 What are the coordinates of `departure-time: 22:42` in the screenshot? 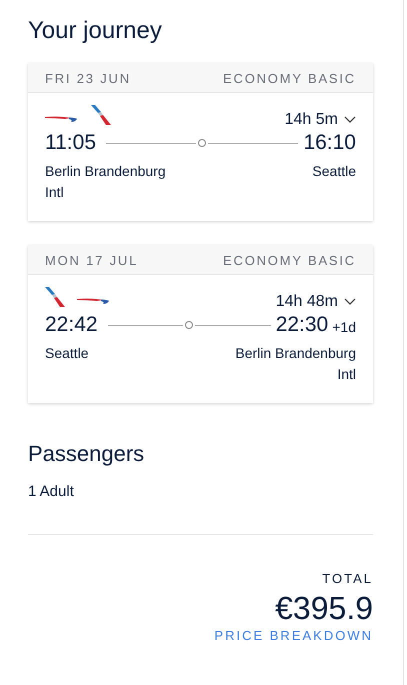 It's located at (71, 325).